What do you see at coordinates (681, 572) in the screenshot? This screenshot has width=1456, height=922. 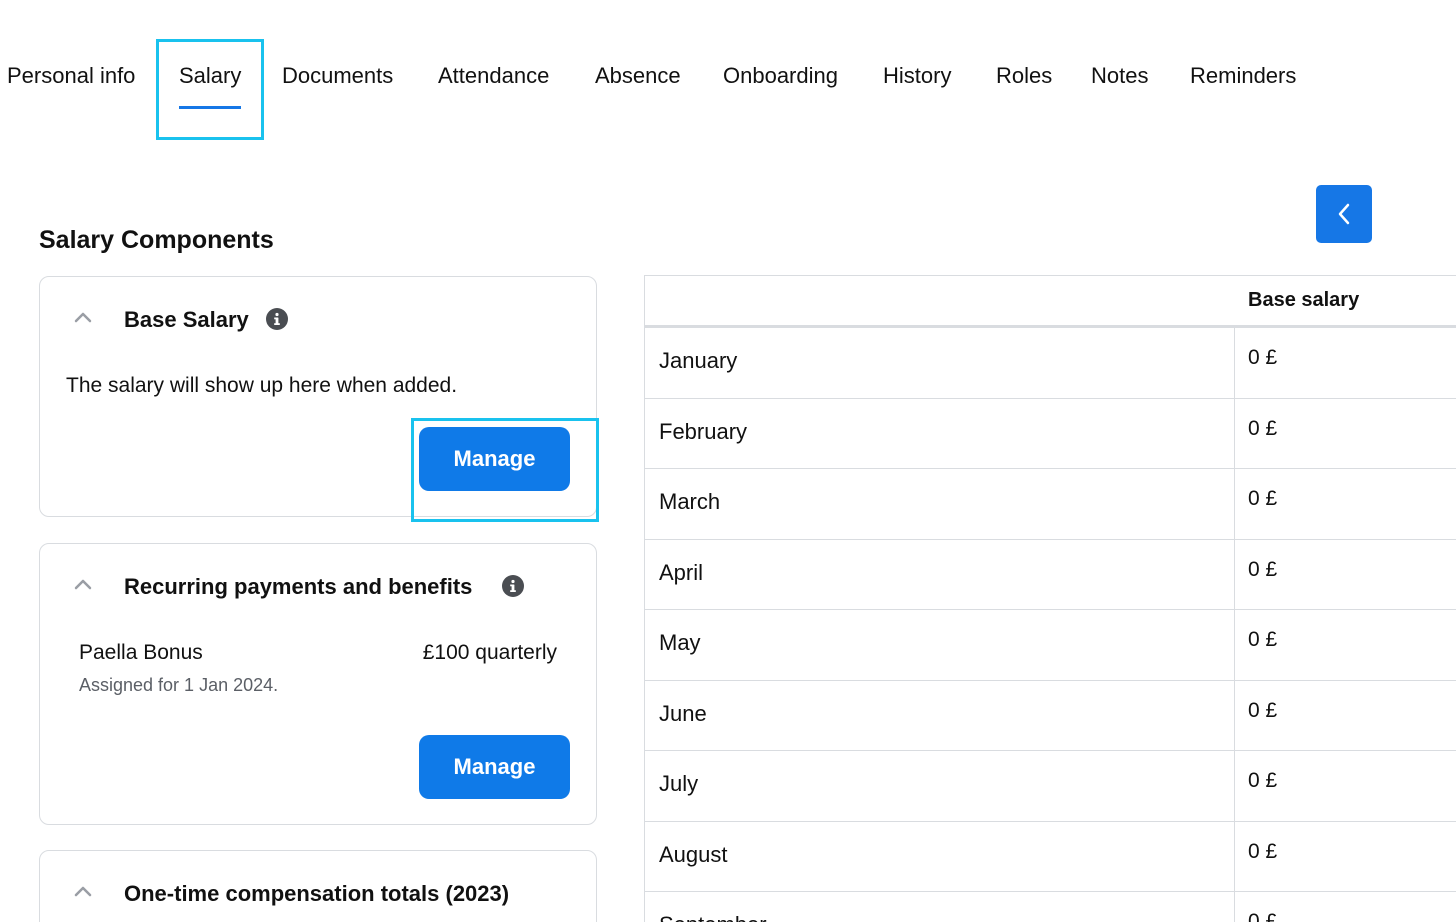 I see `month-cell: April` at bounding box center [681, 572].